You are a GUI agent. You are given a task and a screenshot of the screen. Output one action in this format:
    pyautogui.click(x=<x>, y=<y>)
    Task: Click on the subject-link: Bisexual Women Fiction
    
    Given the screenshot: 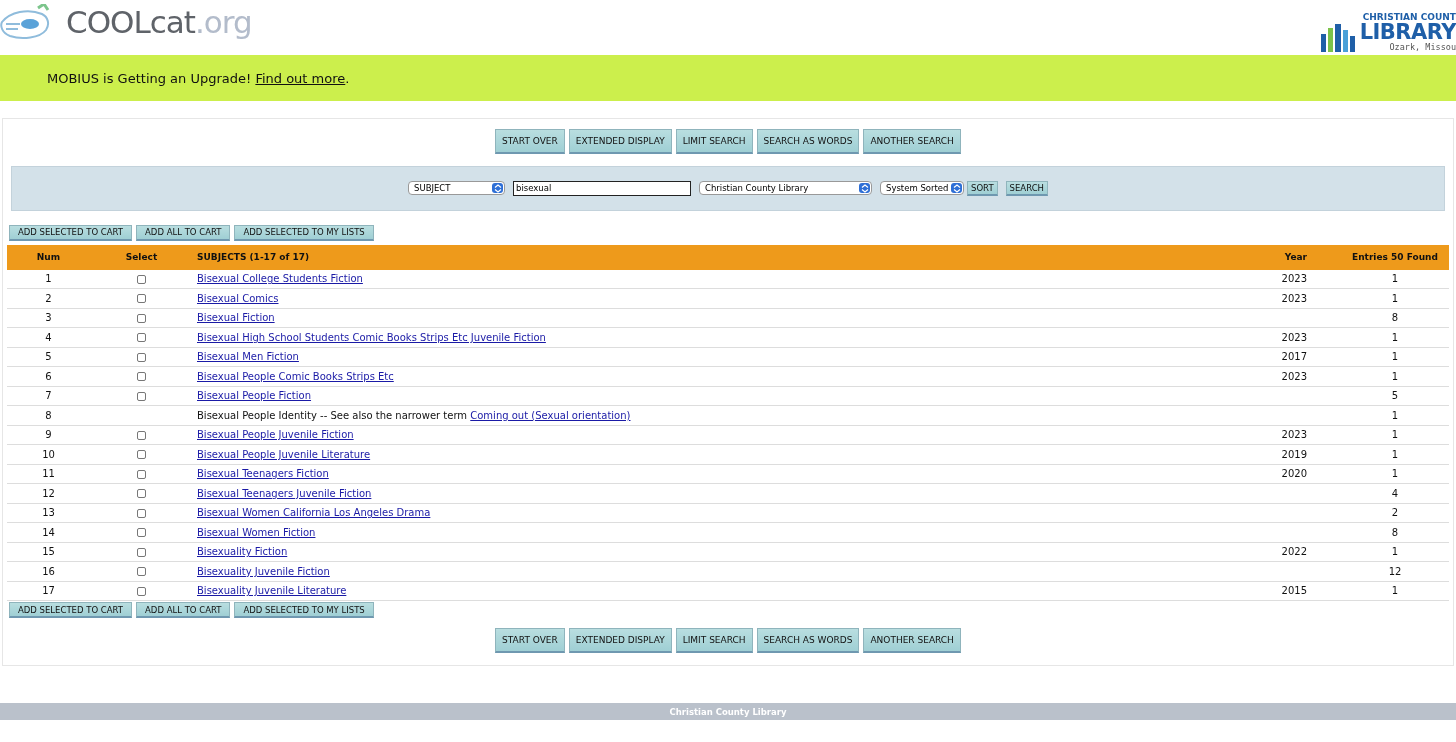 What is the action you would take?
    pyautogui.click(x=256, y=532)
    